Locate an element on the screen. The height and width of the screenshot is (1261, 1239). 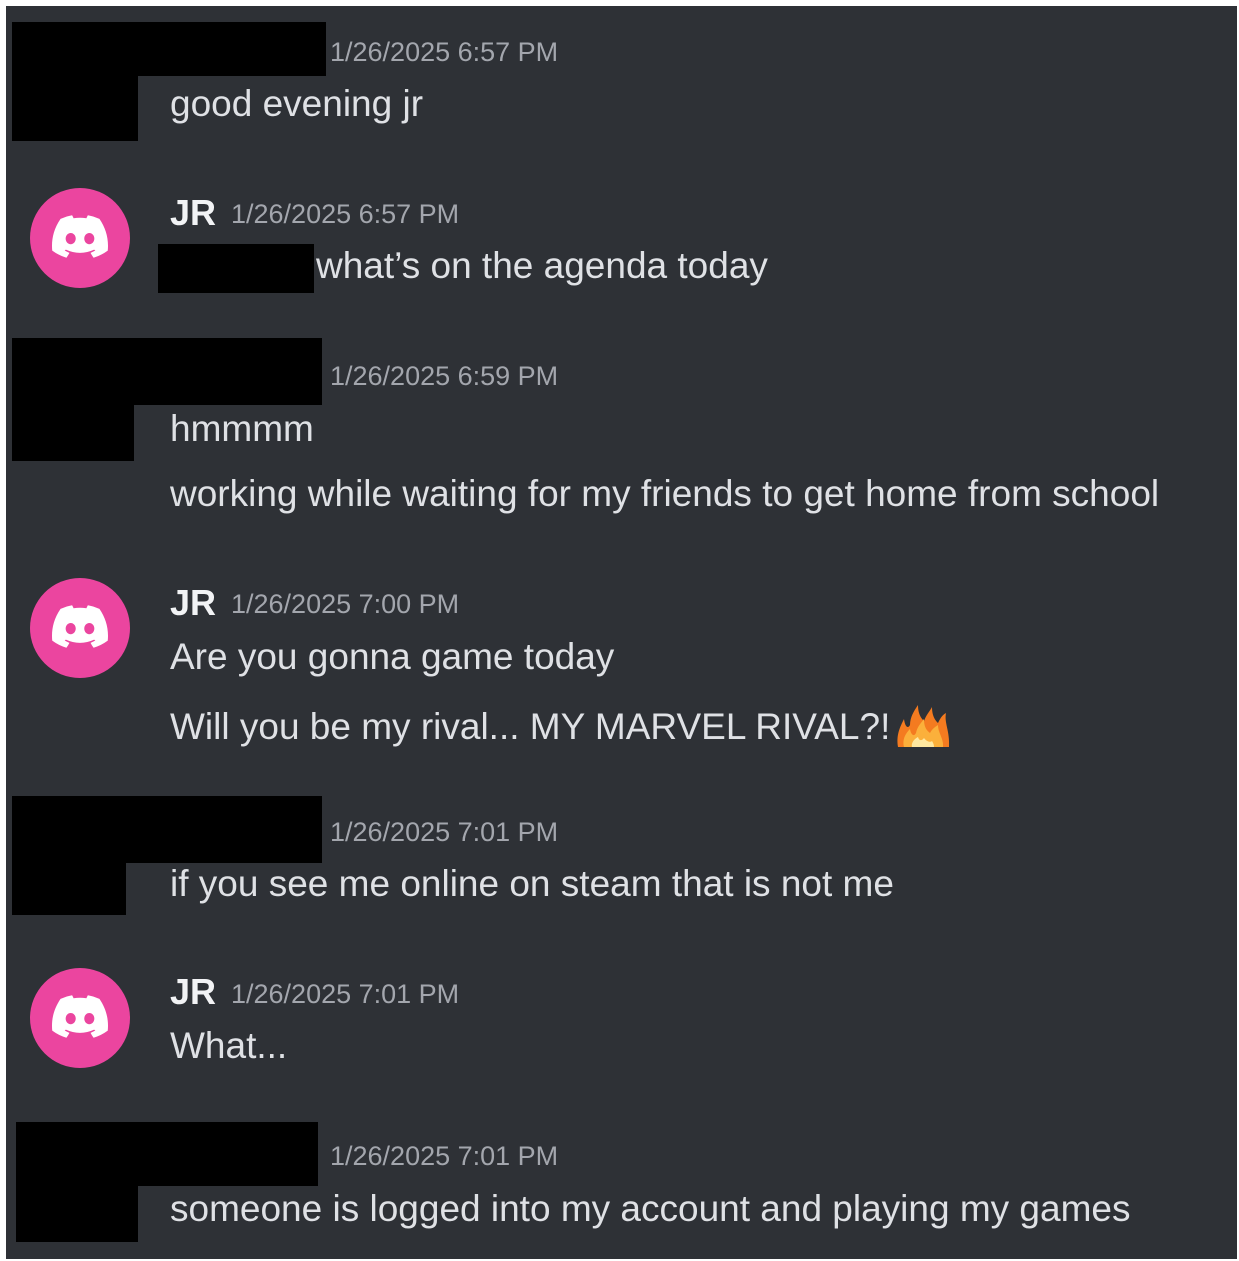
message-text: good evening jr is located at coordinates (297, 103).